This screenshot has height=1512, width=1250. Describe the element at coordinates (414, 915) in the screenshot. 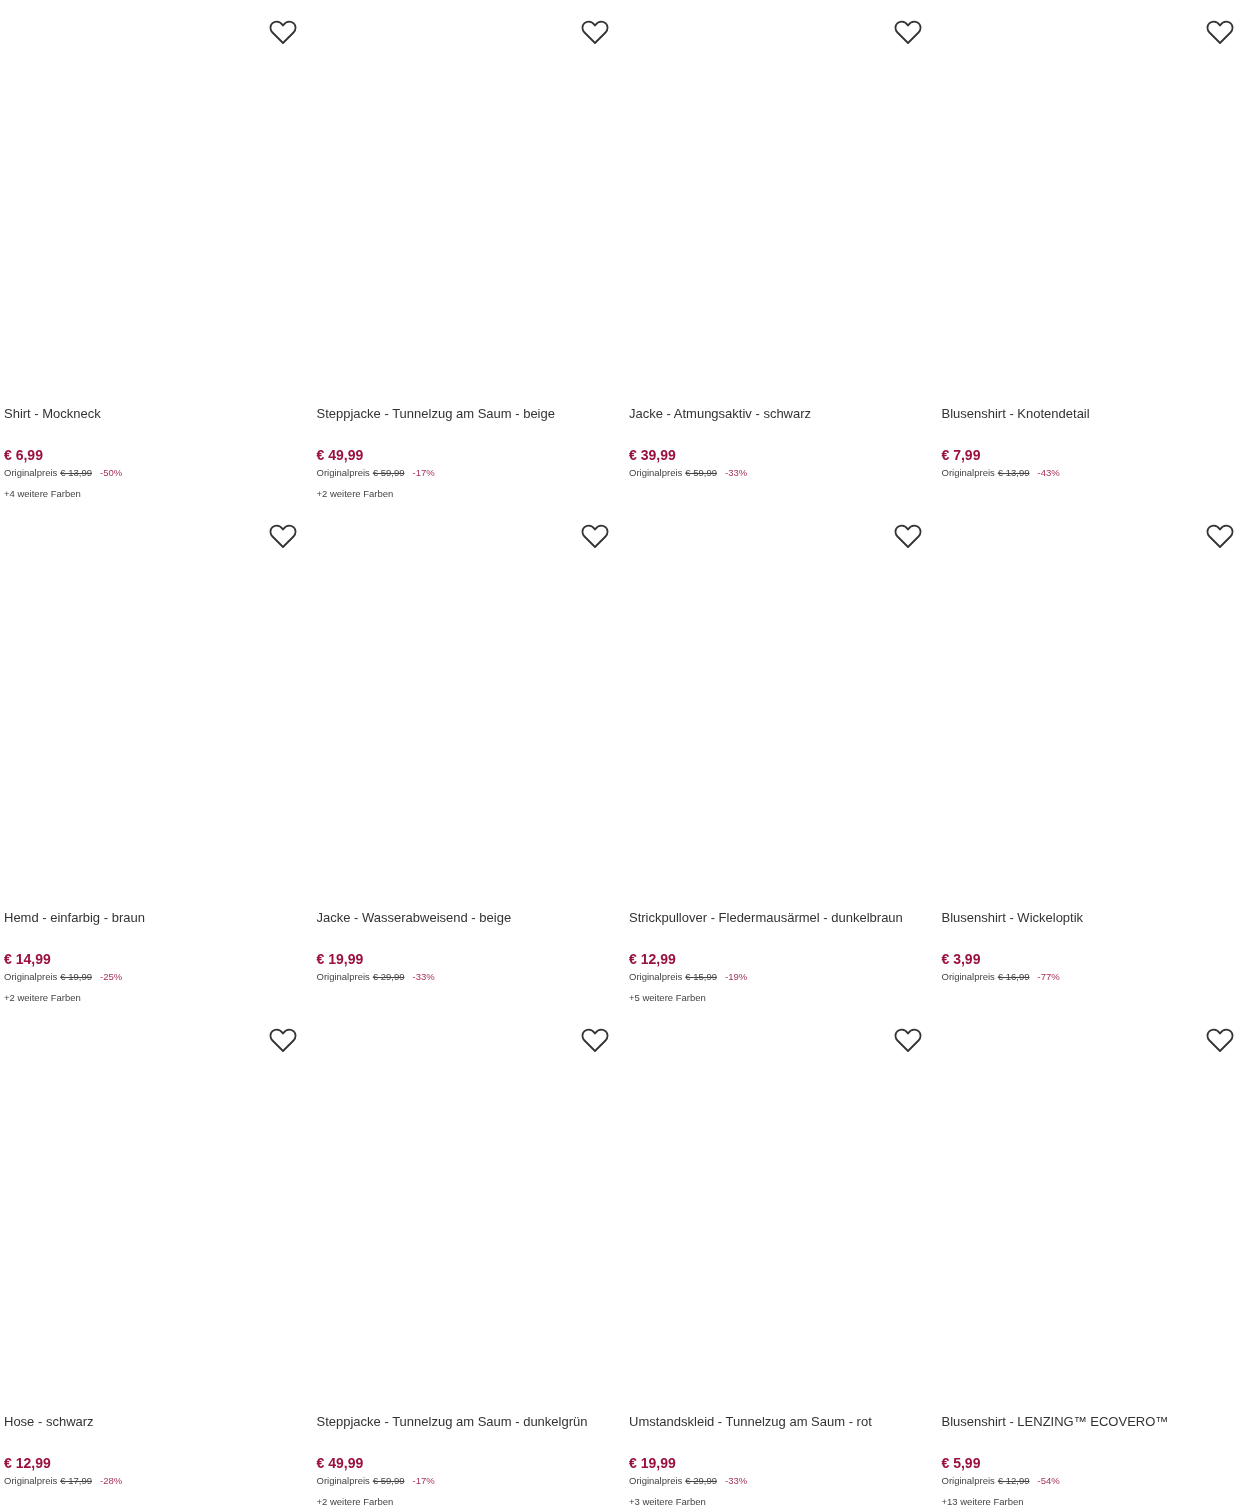

I see `product-title: Jacke - Wasserabweisend - beige` at that location.